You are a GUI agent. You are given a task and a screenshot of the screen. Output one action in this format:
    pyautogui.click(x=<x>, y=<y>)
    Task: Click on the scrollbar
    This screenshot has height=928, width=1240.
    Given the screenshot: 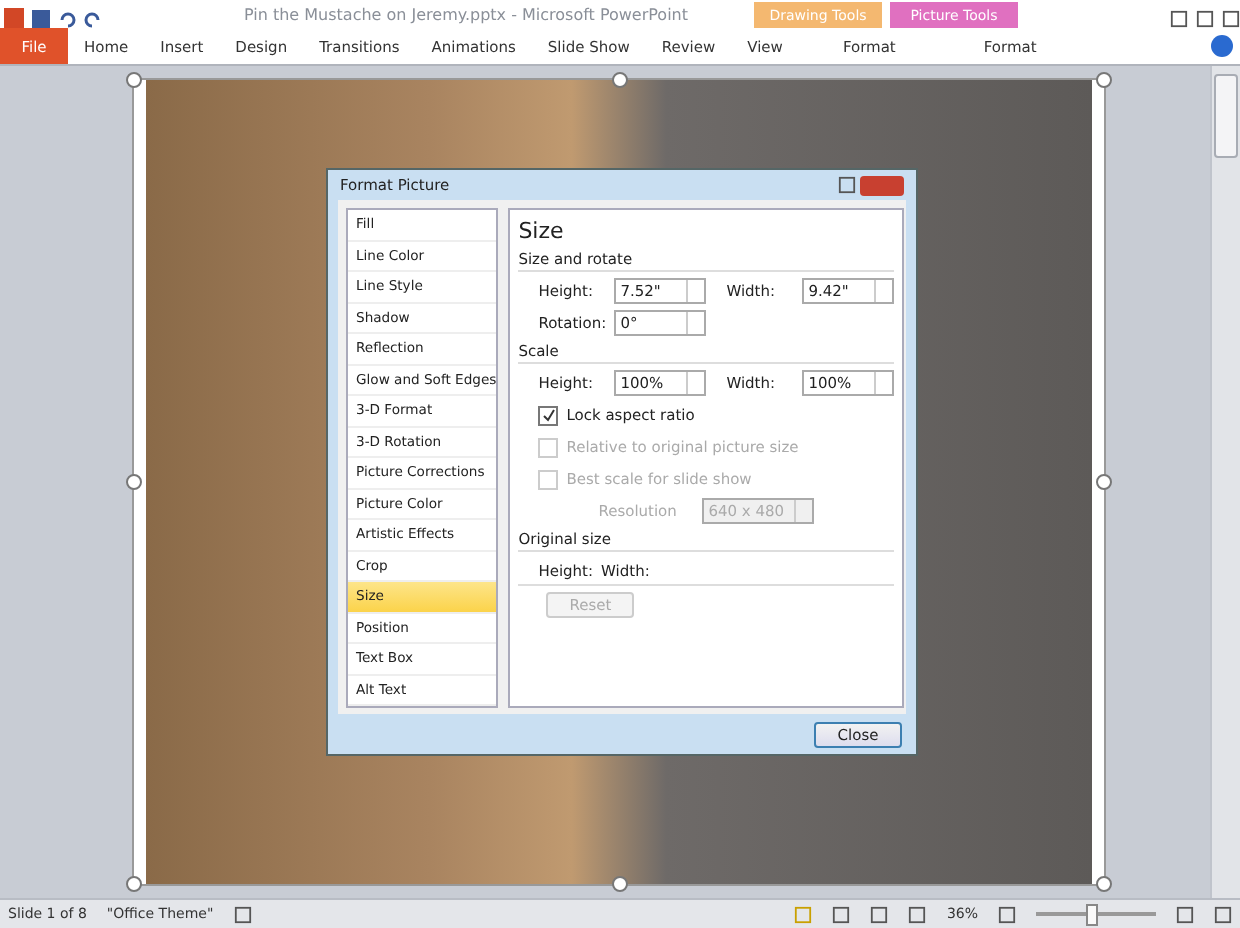 What is the action you would take?
    pyautogui.click(x=1225, y=482)
    